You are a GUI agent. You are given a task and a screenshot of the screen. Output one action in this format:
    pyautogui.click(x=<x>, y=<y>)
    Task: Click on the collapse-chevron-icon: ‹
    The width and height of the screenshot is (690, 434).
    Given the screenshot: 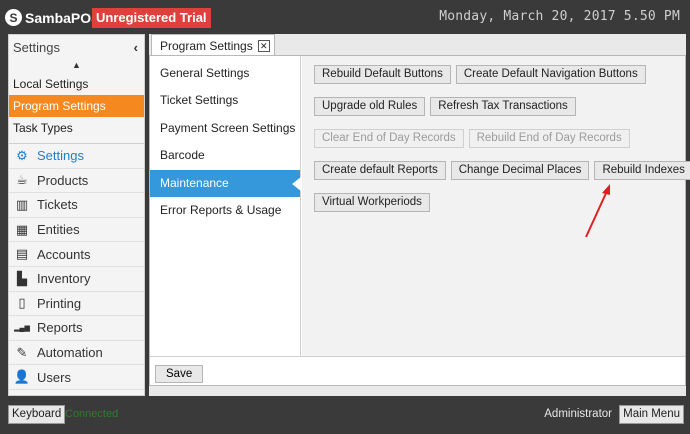 What is the action you would take?
    pyautogui.click(x=136, y=47)
    